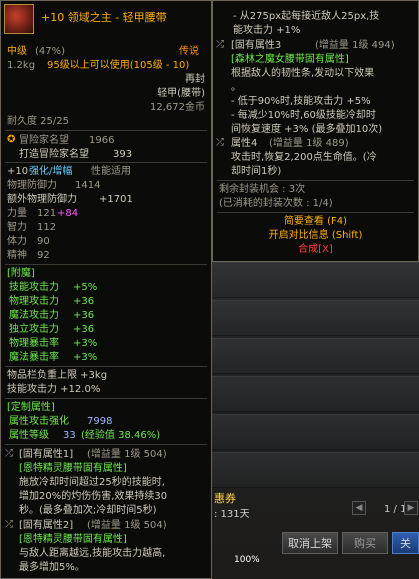 Image resolution: width=419 pixels, height=579 pixels. What do you see at coordinates (52, 567) in the screenshot?
I see `fixed-attr-2-desc: 最多增加5%。` at bounding box center [52, 567].